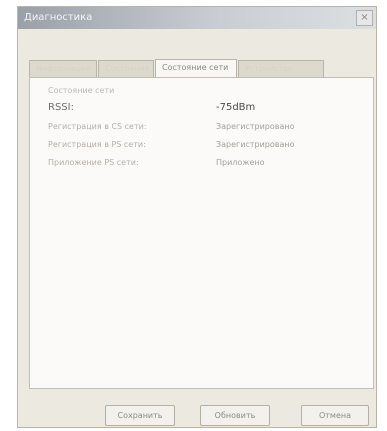 This screenshot has height=431, width=387. I want to click on tab-status: Состояние, so click(126, 68).